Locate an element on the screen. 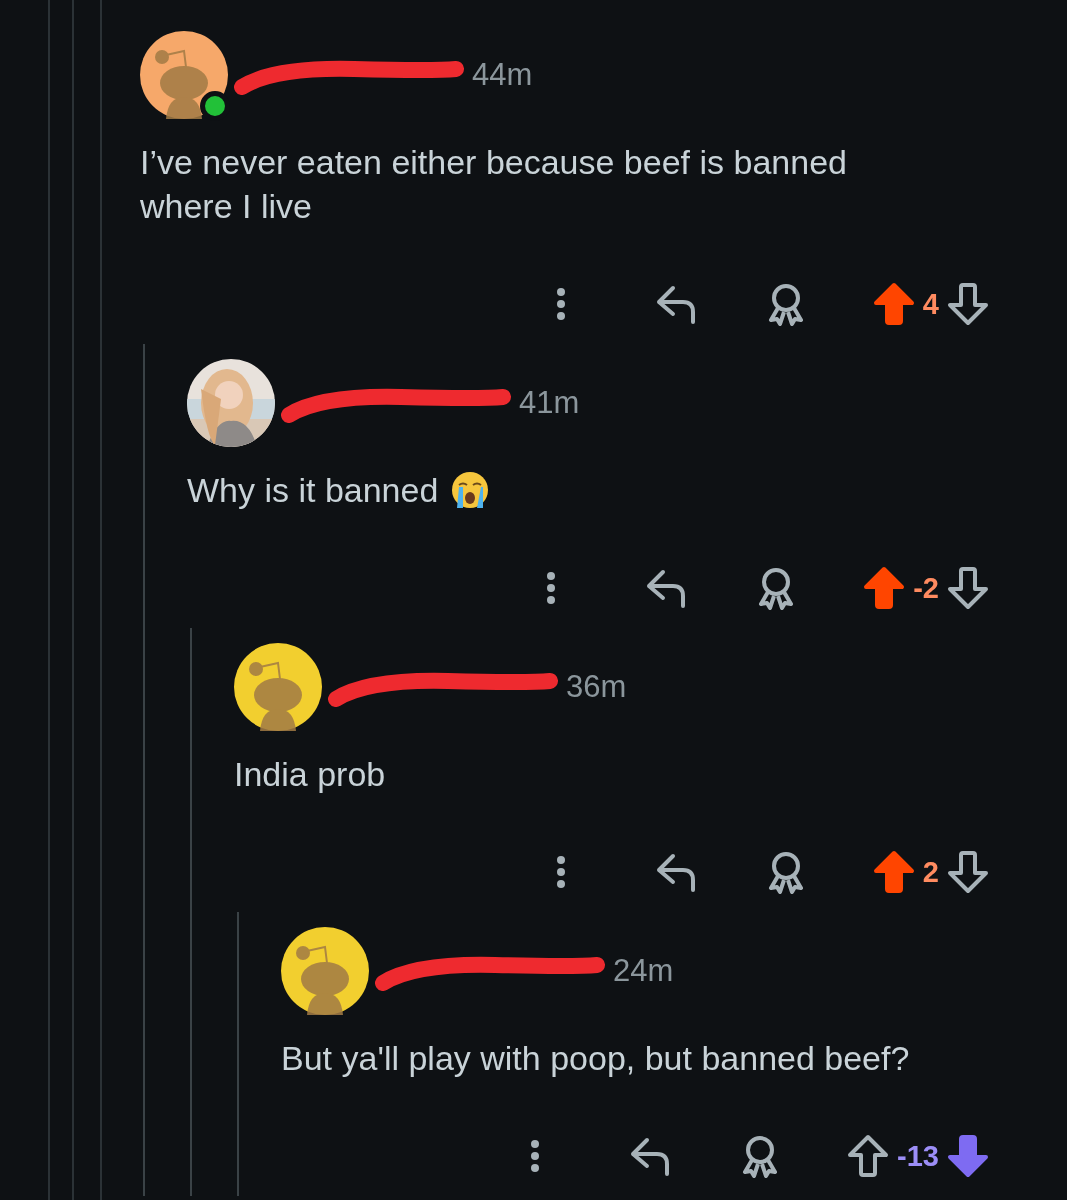 The image size is (1067, 1200). vote-score: -2 is located at coordinates (926, 588).